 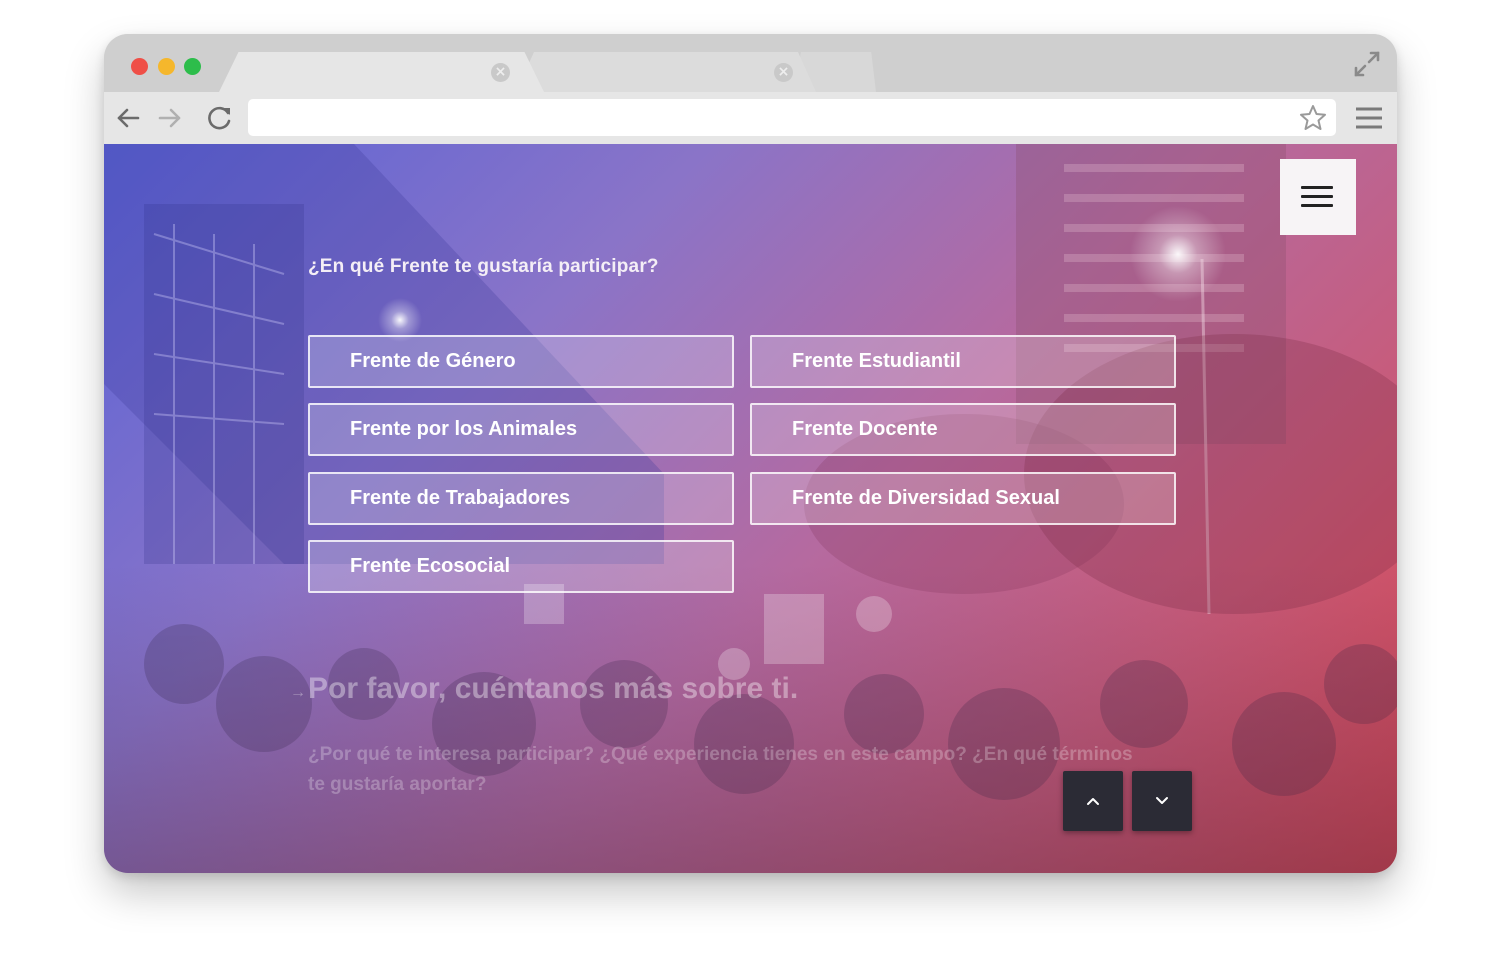 What do you see at coordinates (963, 361) in the screenshot?
I see `option-frente-estudiantil: Frente Estudiantil` at bounding box center [963, 361].